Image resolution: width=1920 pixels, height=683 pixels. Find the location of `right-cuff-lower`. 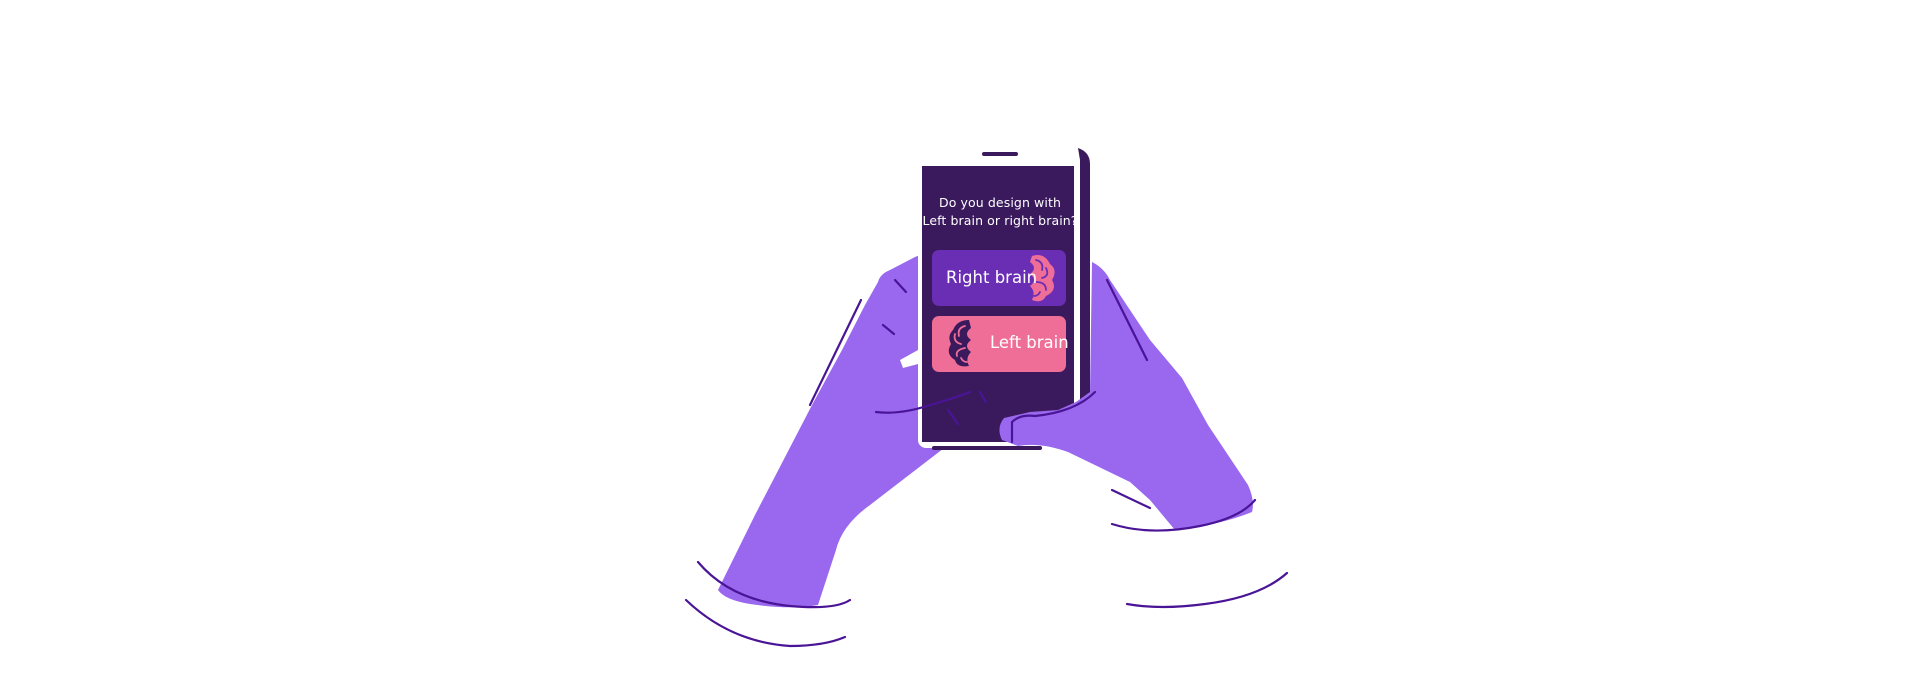

right-cuff-lower is located at coordinates (1207, 590).